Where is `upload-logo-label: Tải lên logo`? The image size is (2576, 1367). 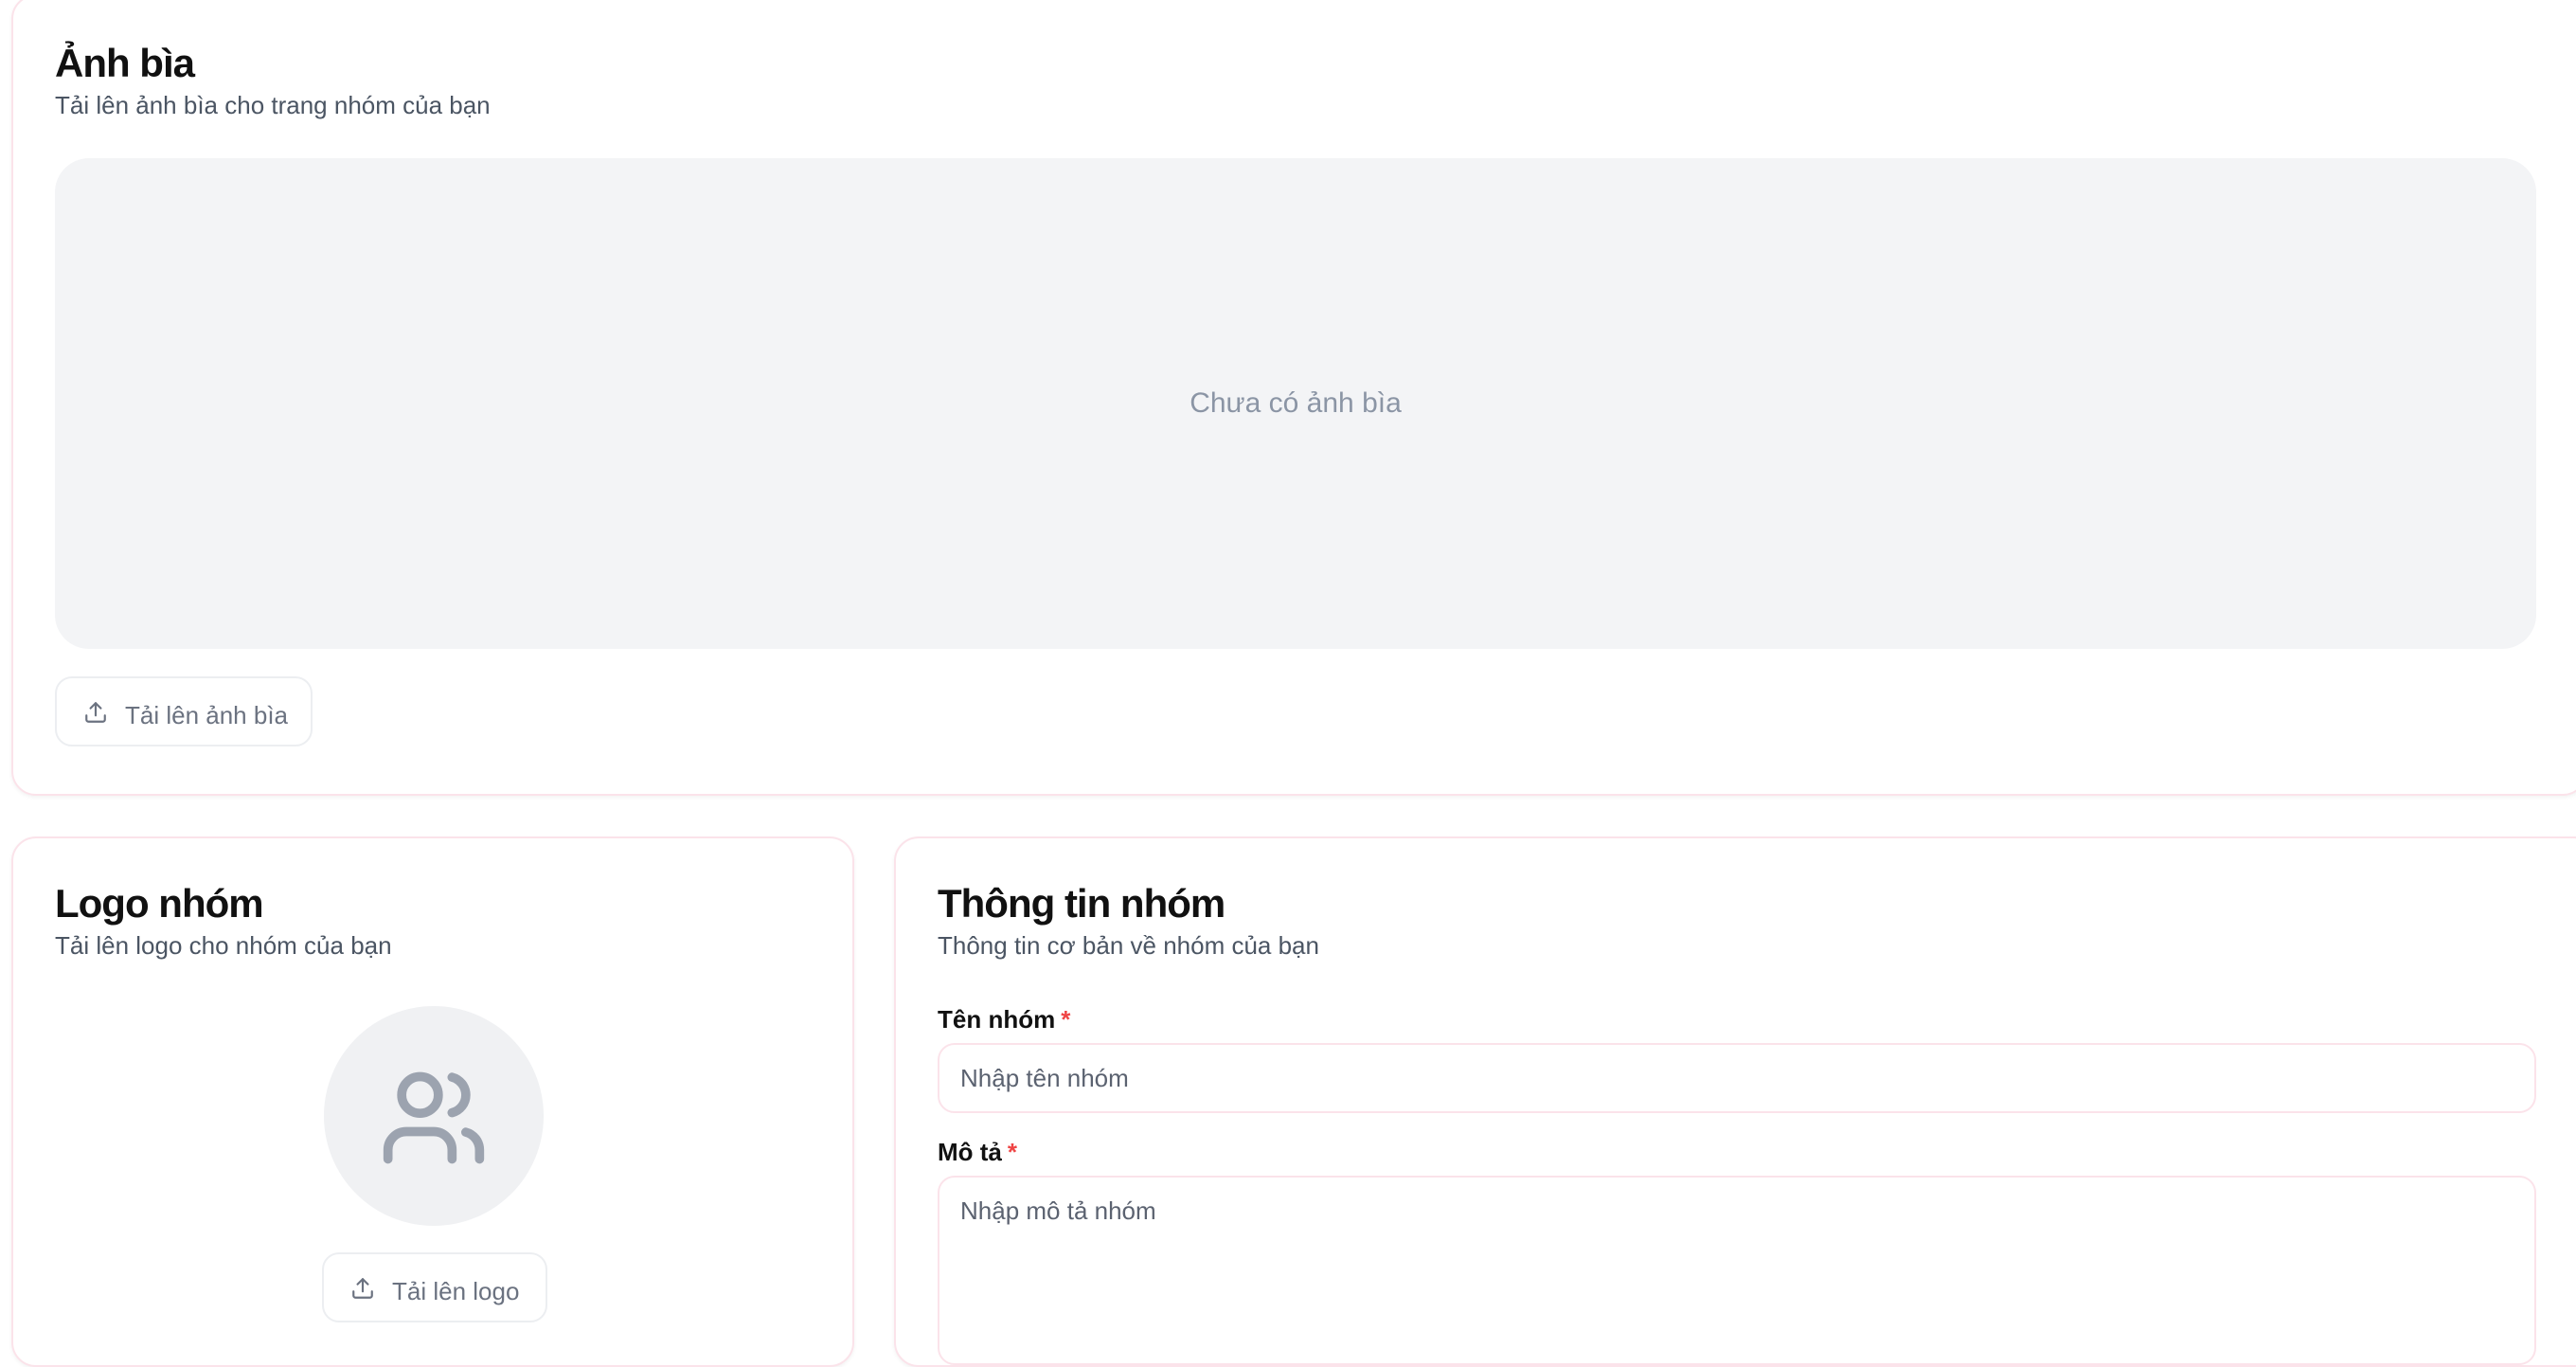 upload-logo-label: Tải lên logo is located at coordinates (456, 1291).